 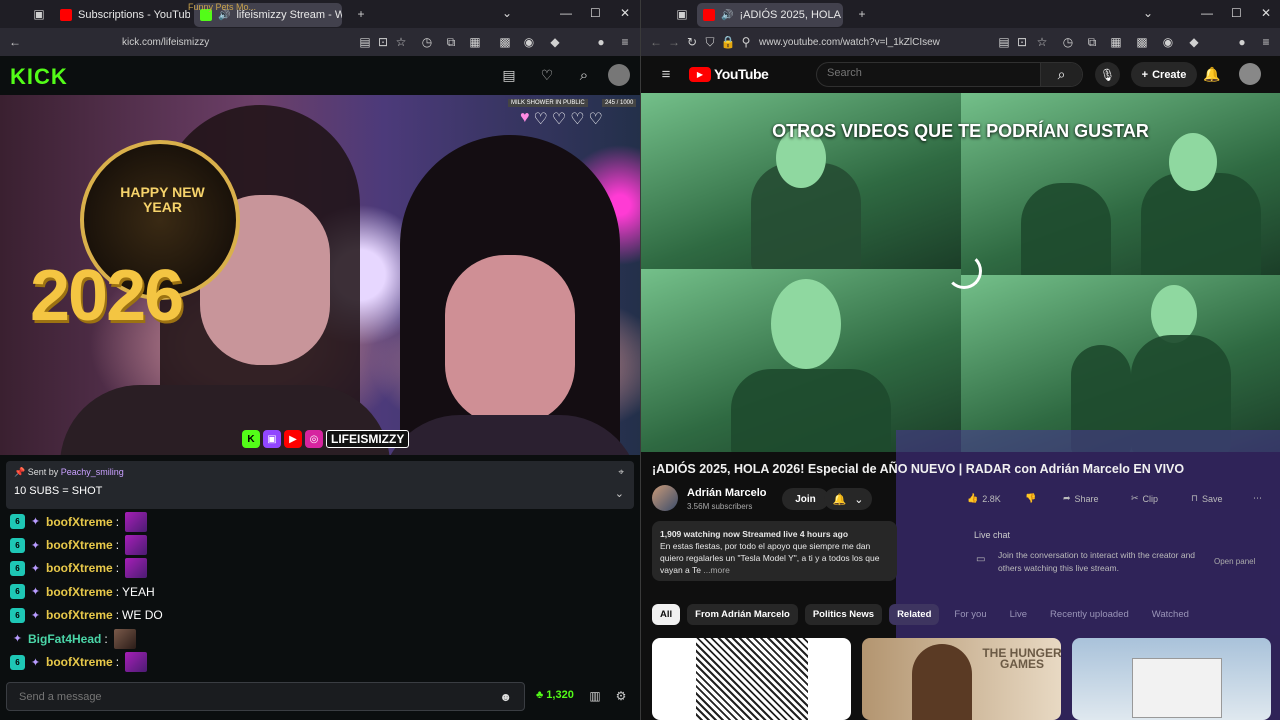 I want to click on reload-icon: ↻, so click(x=692, y=42).